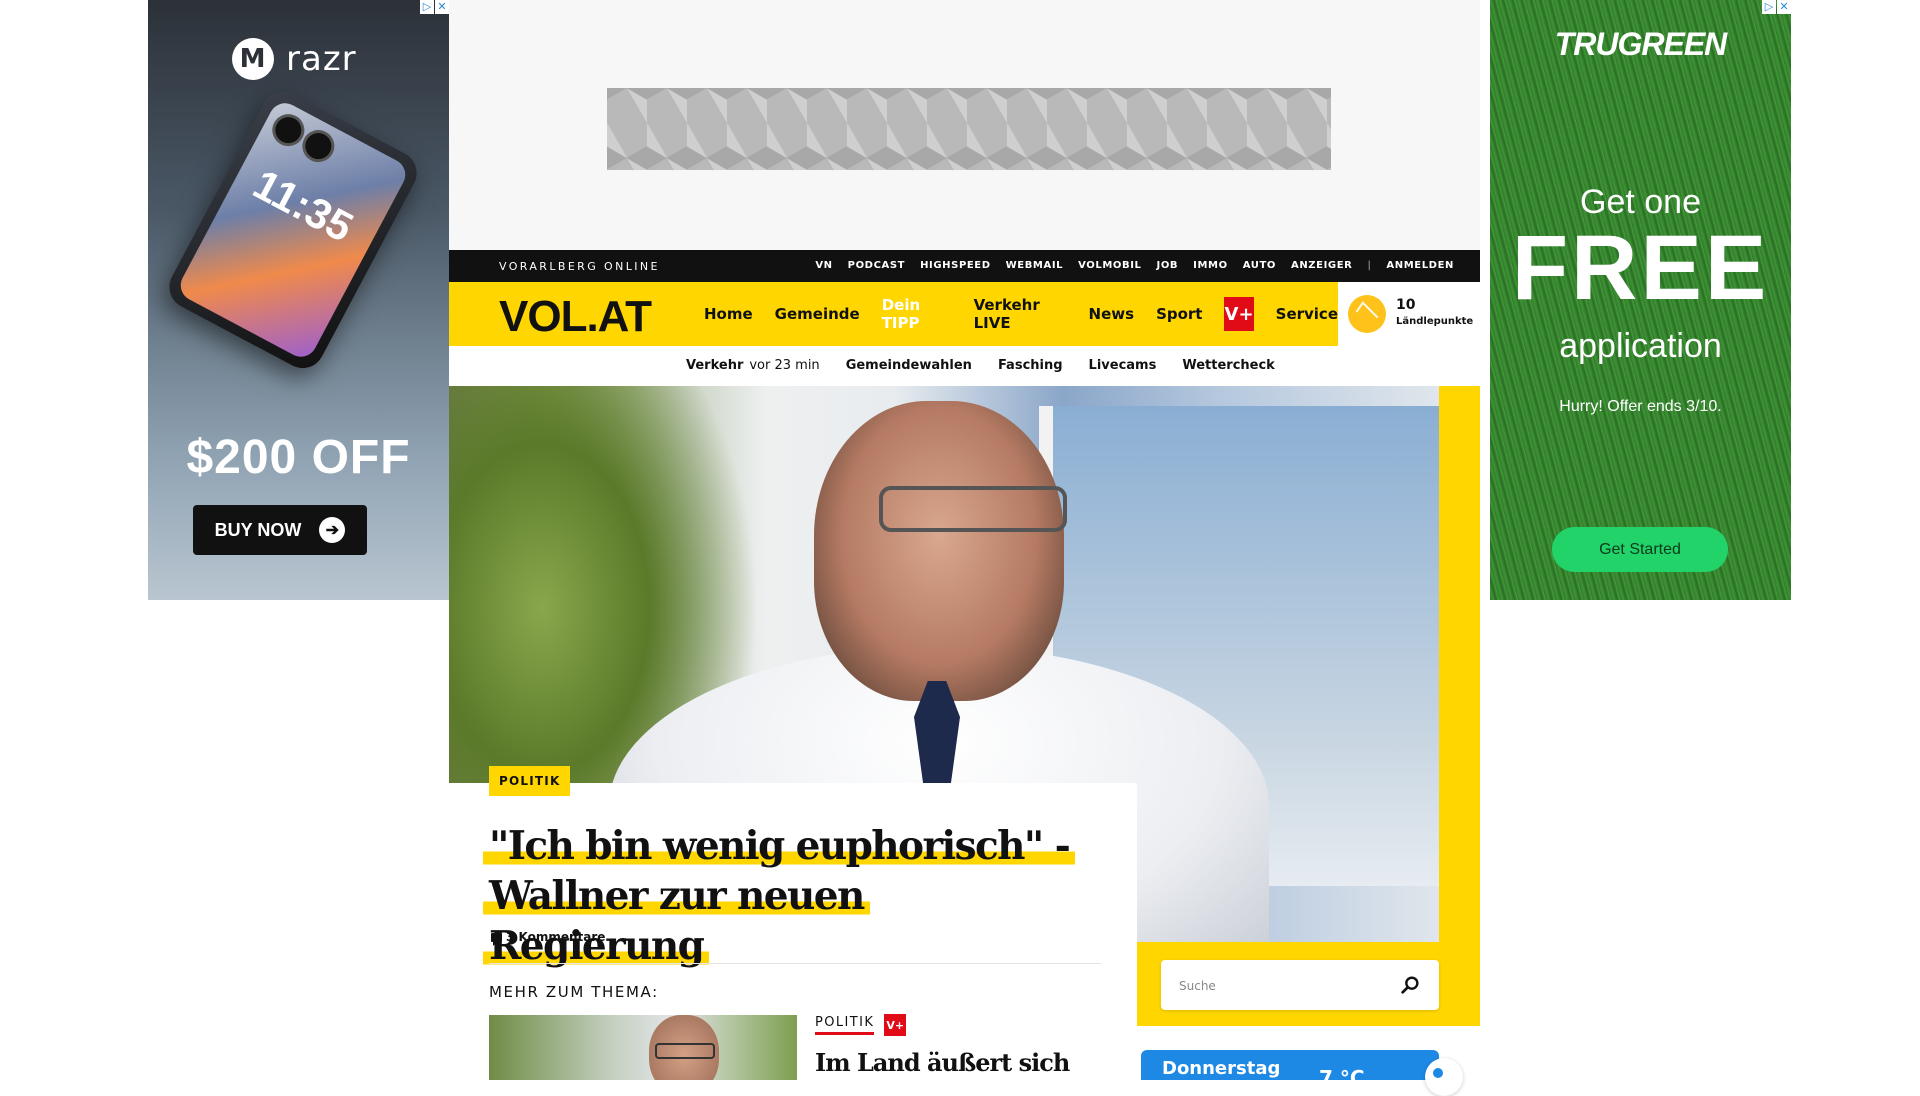 Image resolution: width=1920 pixels, height=1096 pixels. Describe the element at coordinates (1321, 265) in the screenshot. I see `top-link-anzeiger: ANZEIGER` at that location.